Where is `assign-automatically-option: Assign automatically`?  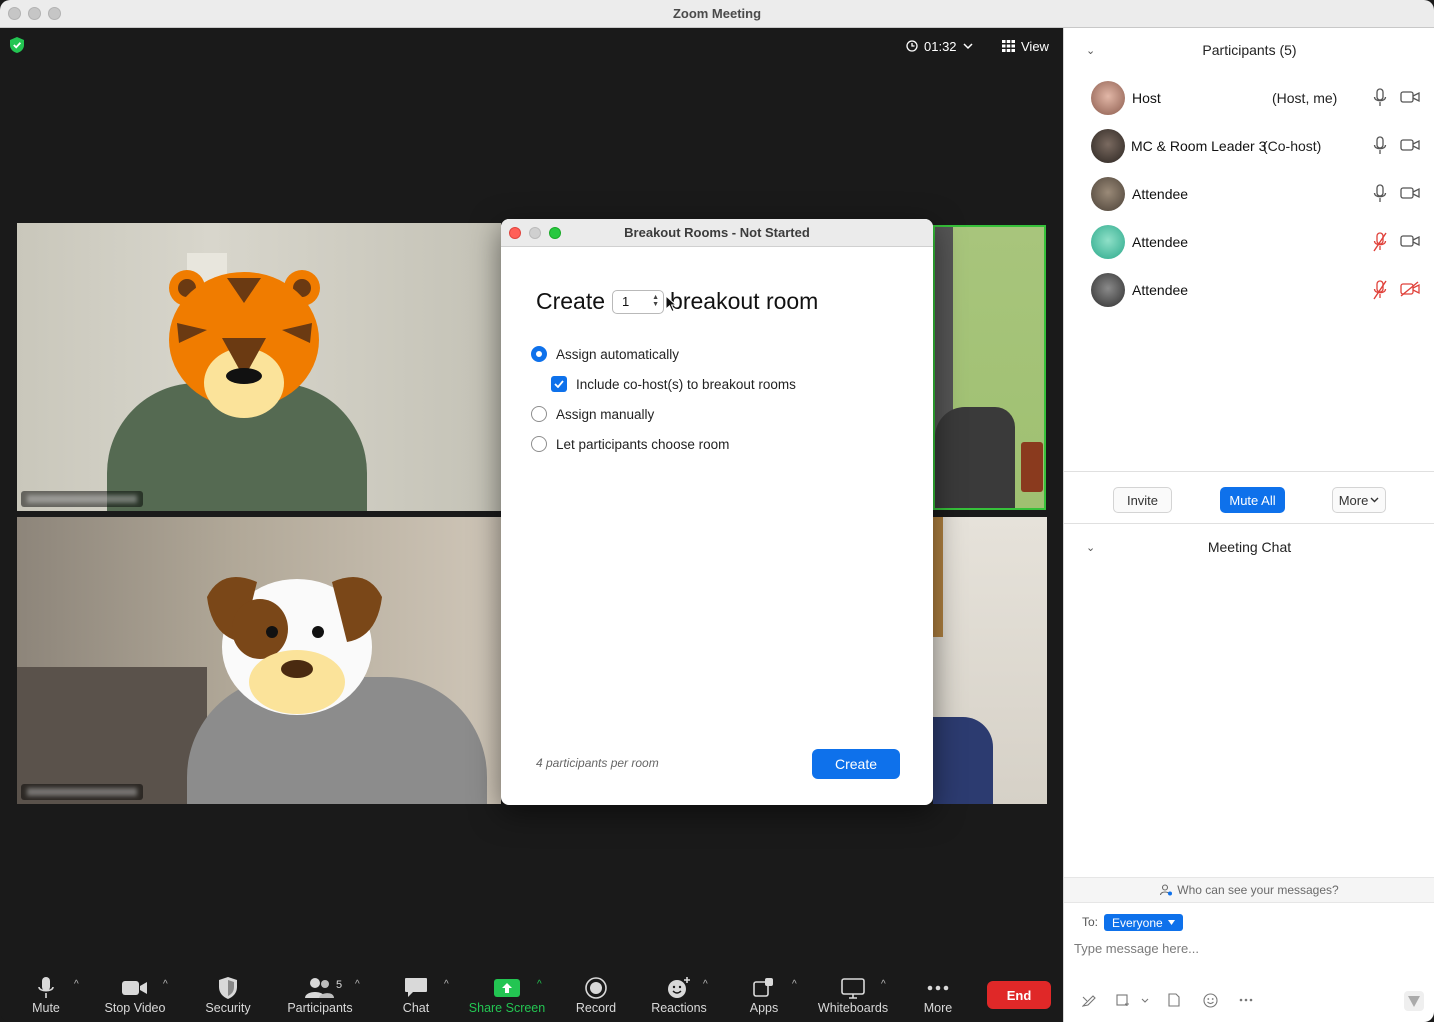
assign-automatically-option: Assign automatically is located at coordinates (605, 354).